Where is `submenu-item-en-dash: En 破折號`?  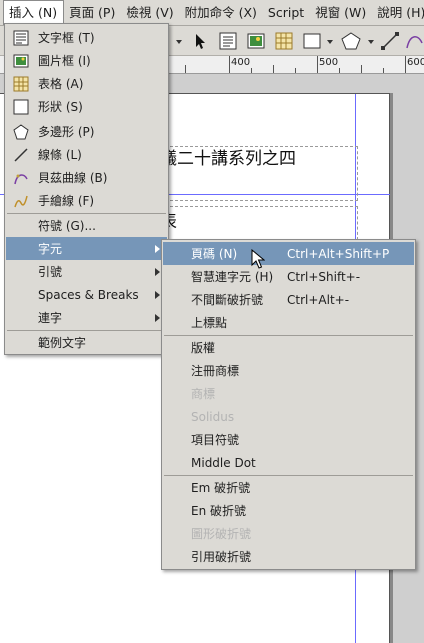 submenu-item-en-dash: En 破折號 is located at coordinates (288, 510).